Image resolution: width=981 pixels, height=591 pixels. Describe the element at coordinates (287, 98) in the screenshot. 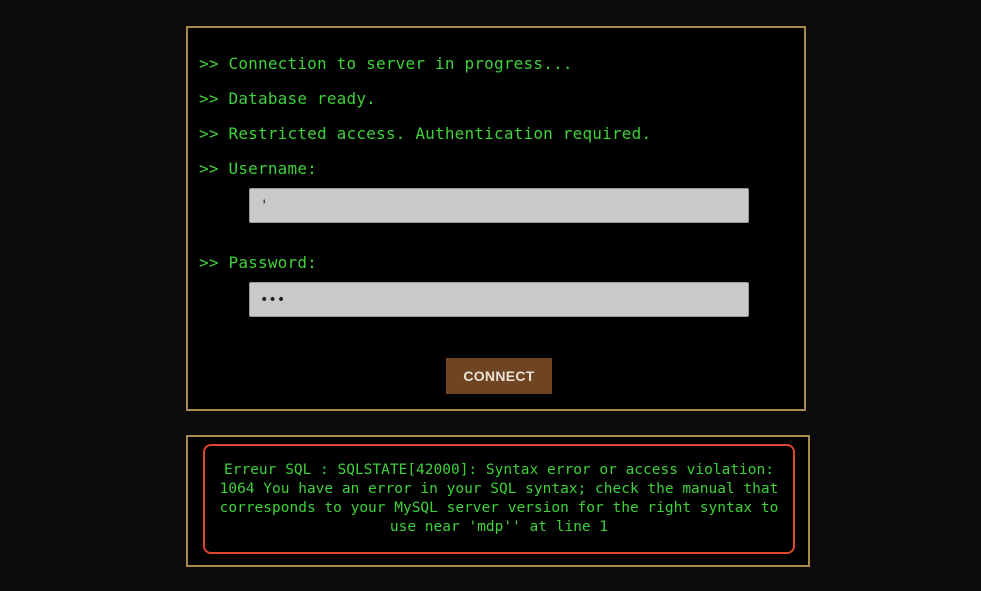

I see `status-line-database: >> Database ready.` at that location.